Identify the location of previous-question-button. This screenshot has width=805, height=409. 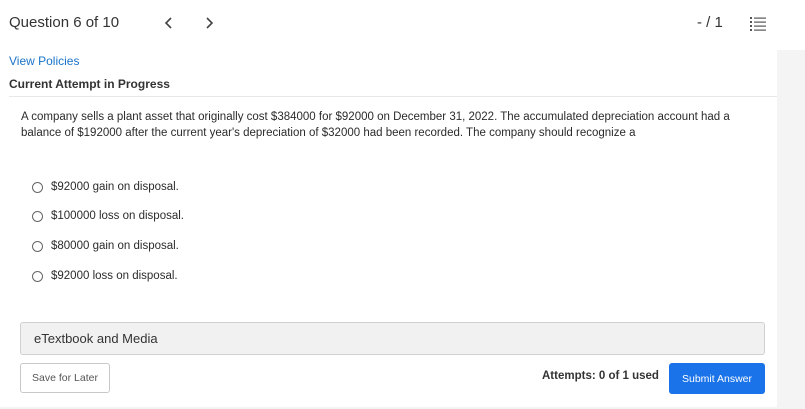
(169, 23).